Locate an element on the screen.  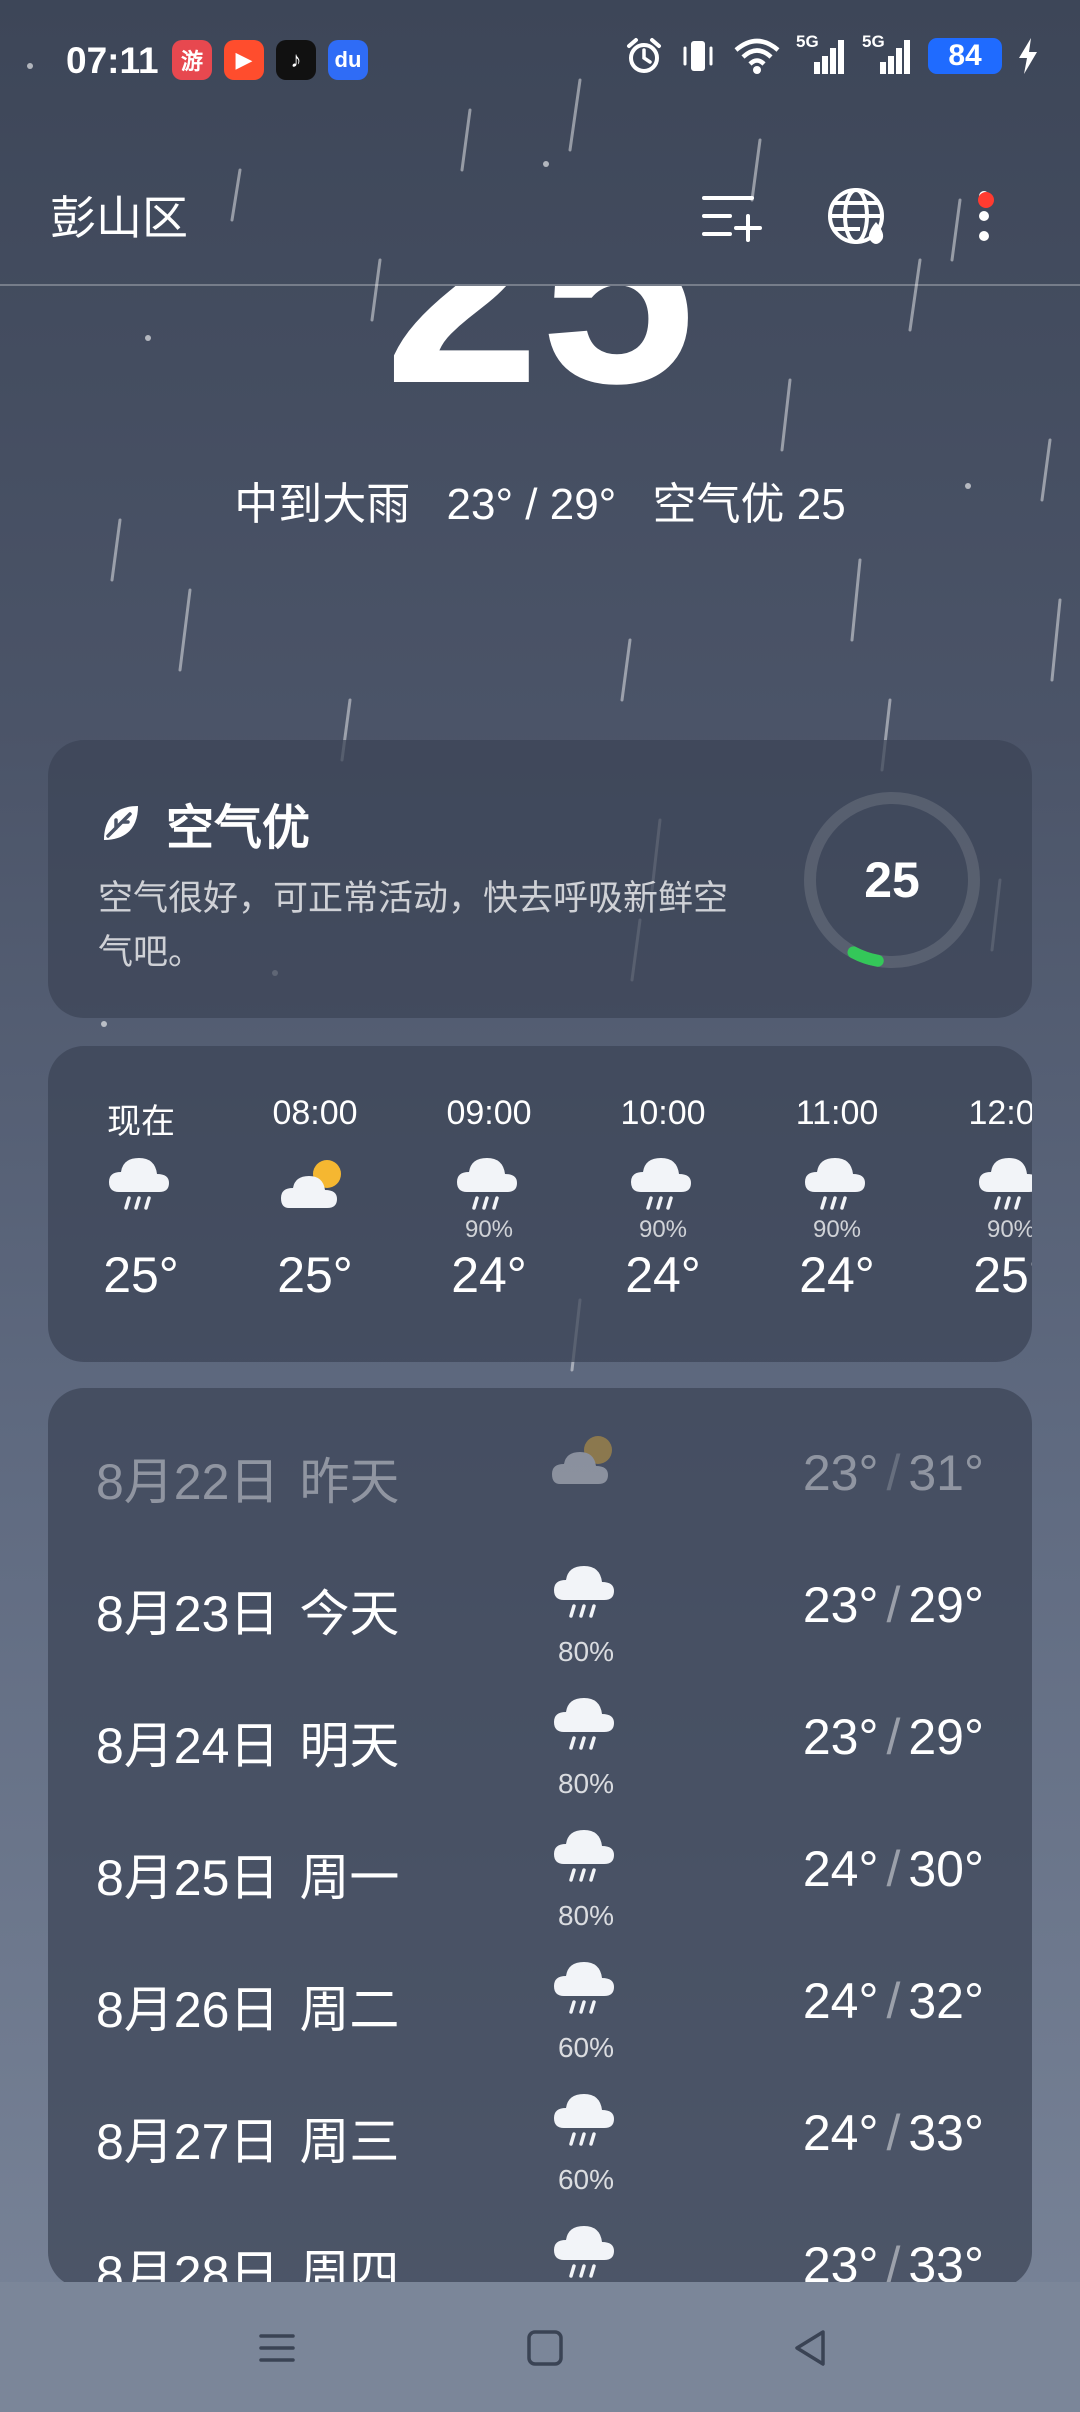
current-temperature: 25 is located at coordinates (540, 341).